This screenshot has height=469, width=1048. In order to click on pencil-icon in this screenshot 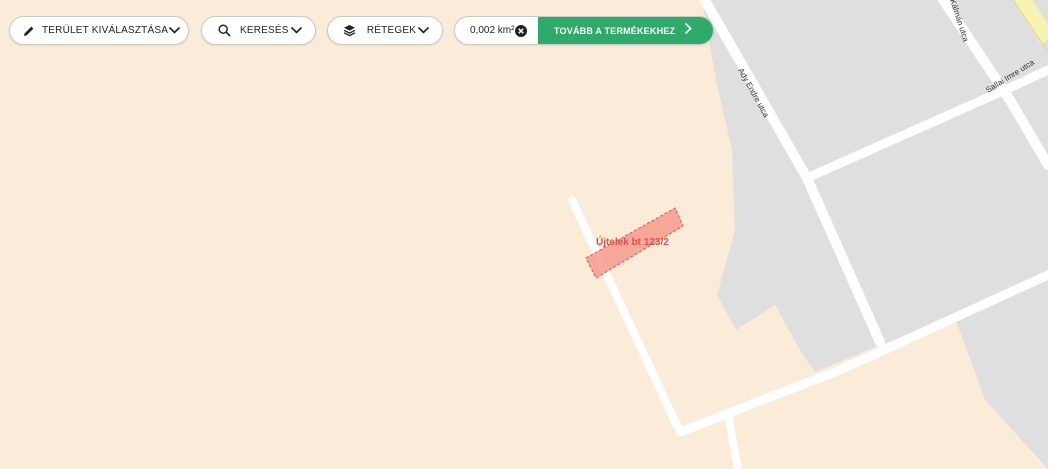, I will do `click(29, 31)`.